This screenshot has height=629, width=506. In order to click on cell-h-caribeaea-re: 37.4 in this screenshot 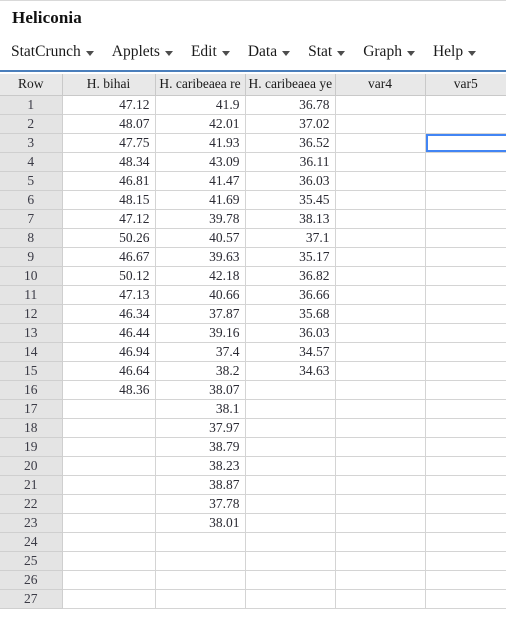, I will do `click(200, 352)`.